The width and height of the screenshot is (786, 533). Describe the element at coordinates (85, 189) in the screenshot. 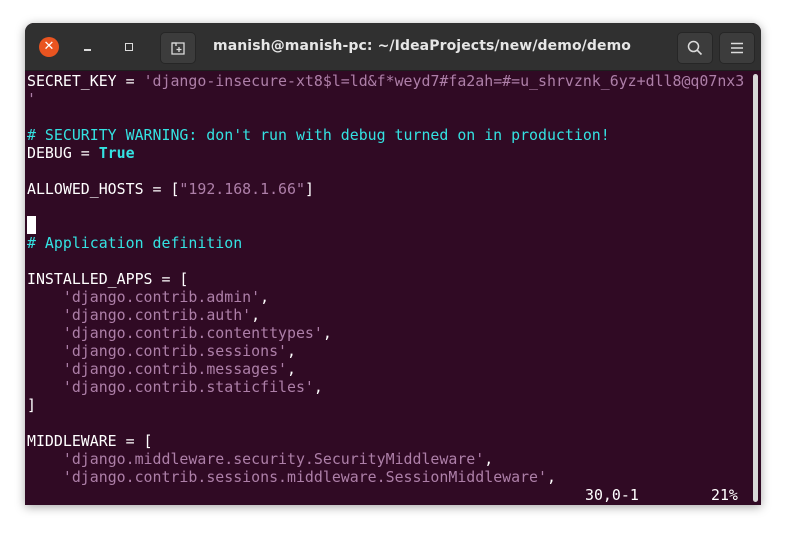

I see `variable-name: ALLOWED_HOSTS` at that location.